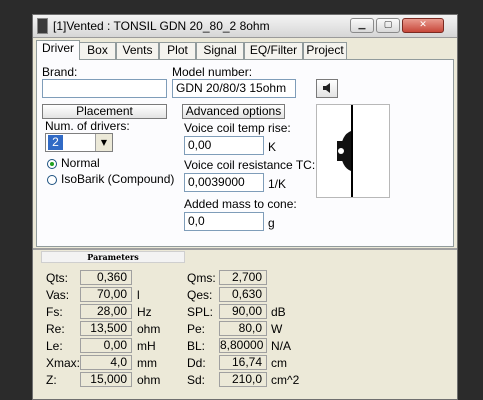 This screenshot has height=400, width=483. What do you see at coordinates (278, 312) in the screenshot?
I see `param-unit: dB` at bounding box center [278, 312].